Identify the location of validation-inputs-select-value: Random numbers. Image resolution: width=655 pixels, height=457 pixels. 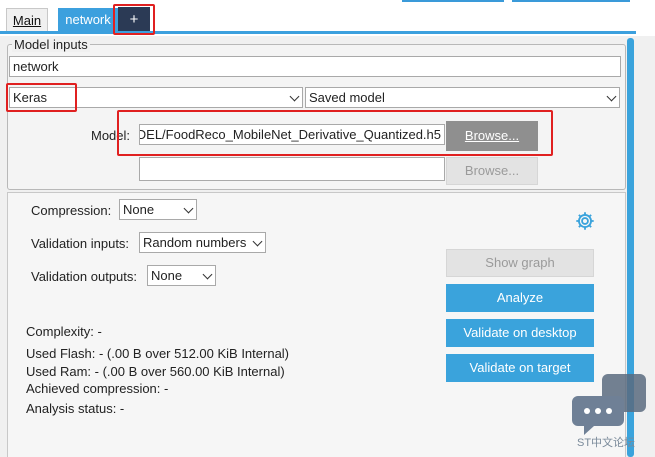
(195, 242).